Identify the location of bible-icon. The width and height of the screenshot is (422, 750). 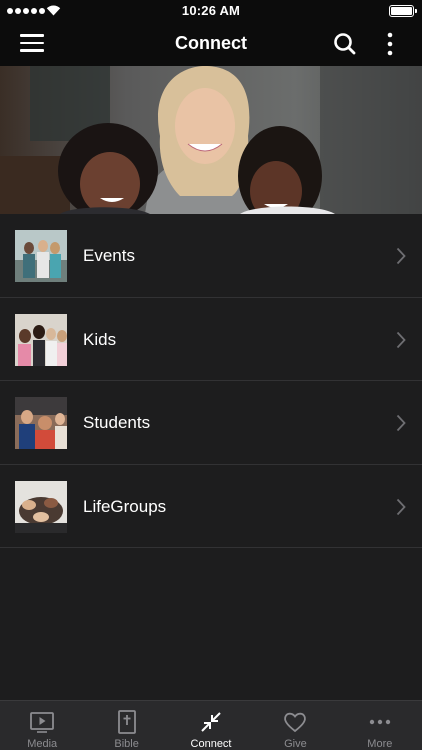
(126, 722).